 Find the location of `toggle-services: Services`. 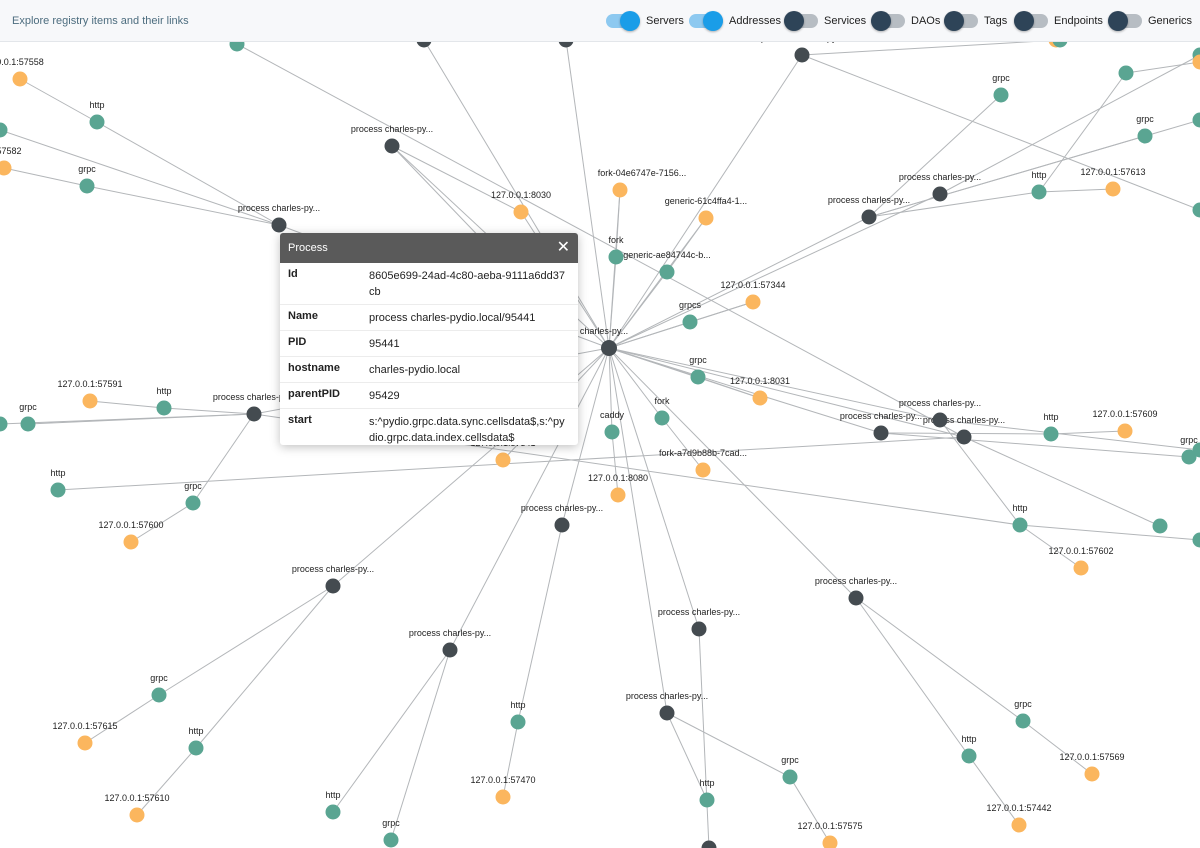

toggle-services: Services is located at coordinates (825, 21).